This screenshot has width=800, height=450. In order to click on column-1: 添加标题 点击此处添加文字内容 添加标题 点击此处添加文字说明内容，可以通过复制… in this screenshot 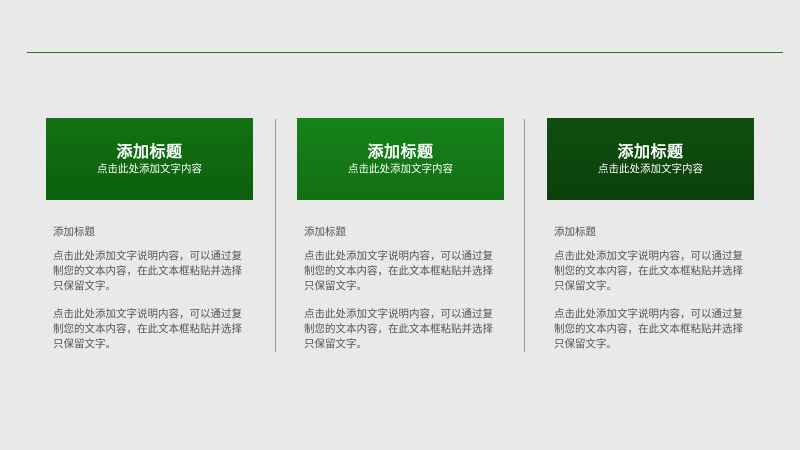, I will do `click(149, 241)`.